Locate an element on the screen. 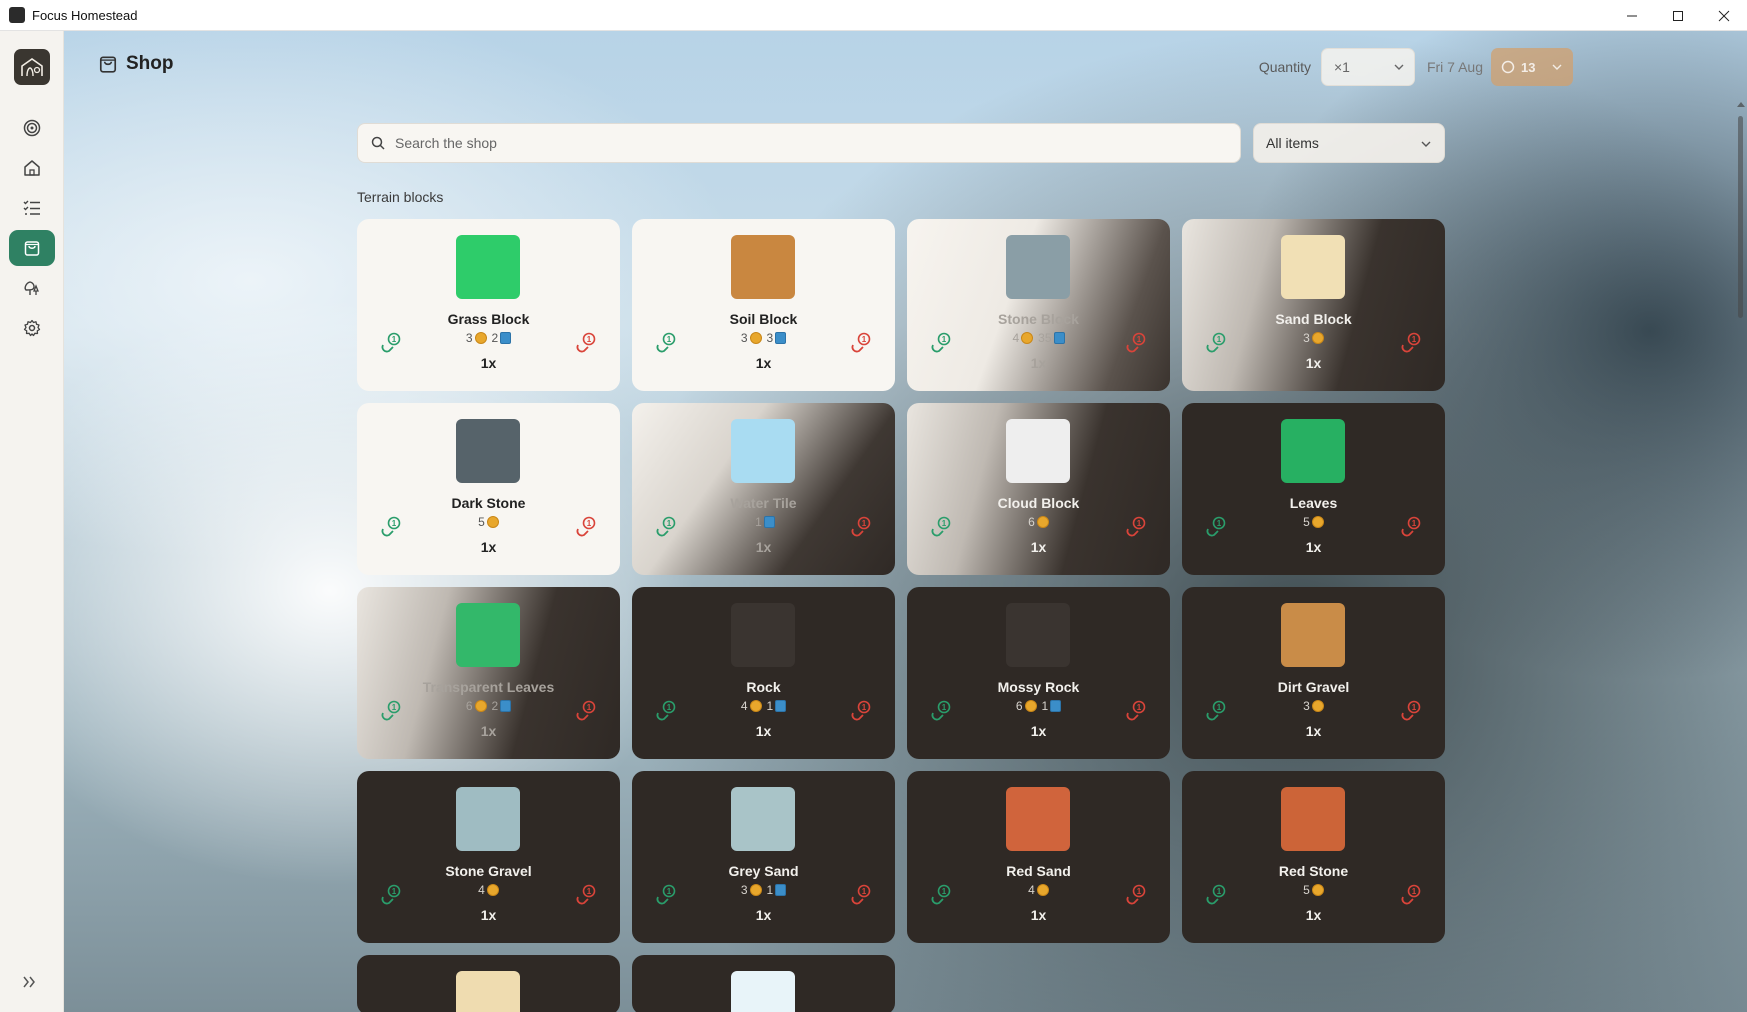 Image resolution: width=1747 pixels, height=1012 pixels. close-window-button is located at coordinates (1724, 15).